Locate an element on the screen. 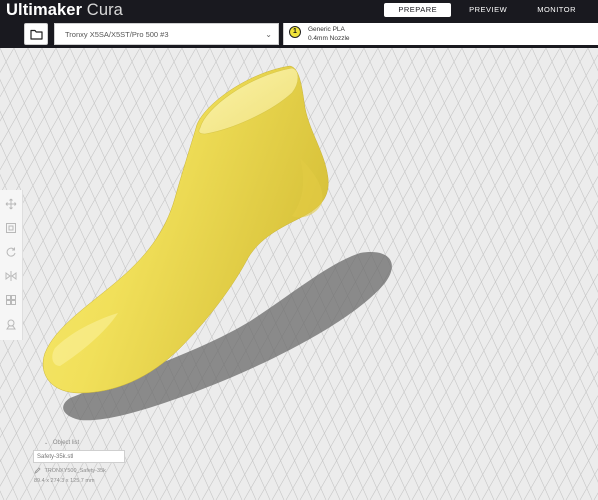 Image resolution: width=598 pixels, height=500 pixels. object-dimensions: 89.4 x 274.3 x 125.7 mm is located at coordinates (64, 481).